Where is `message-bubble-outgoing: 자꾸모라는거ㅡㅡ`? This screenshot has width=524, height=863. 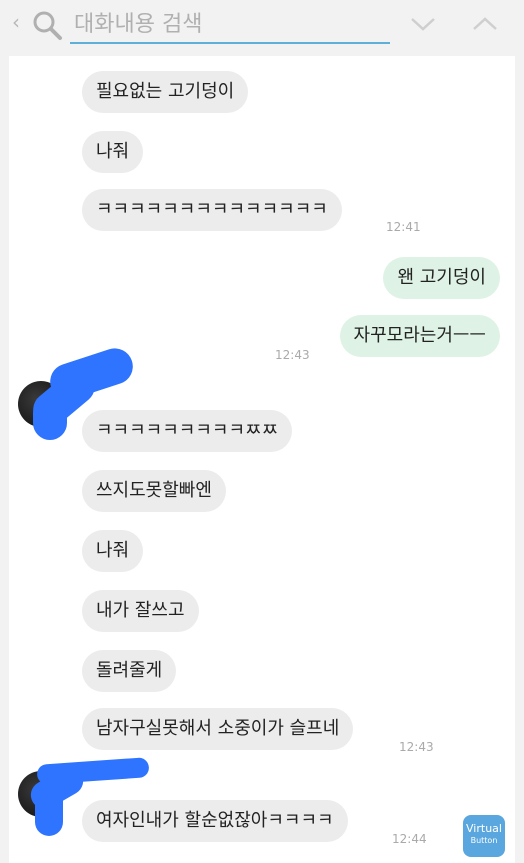
message-bubble-outgoing: 자꾸모라는거ㅡㅡ is located at coordinates (419, 336).